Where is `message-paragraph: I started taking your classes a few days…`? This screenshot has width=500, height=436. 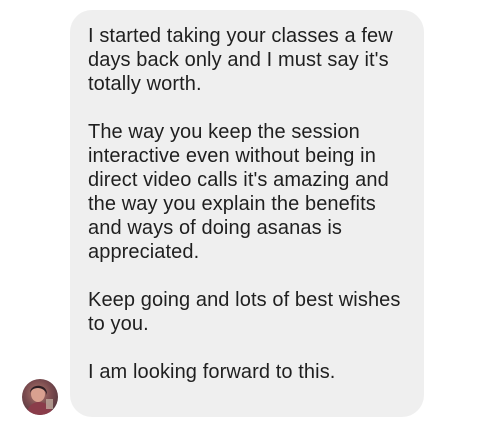 message-paragraph: I started taking your classes a few days… is located at coordinates (240, 60).